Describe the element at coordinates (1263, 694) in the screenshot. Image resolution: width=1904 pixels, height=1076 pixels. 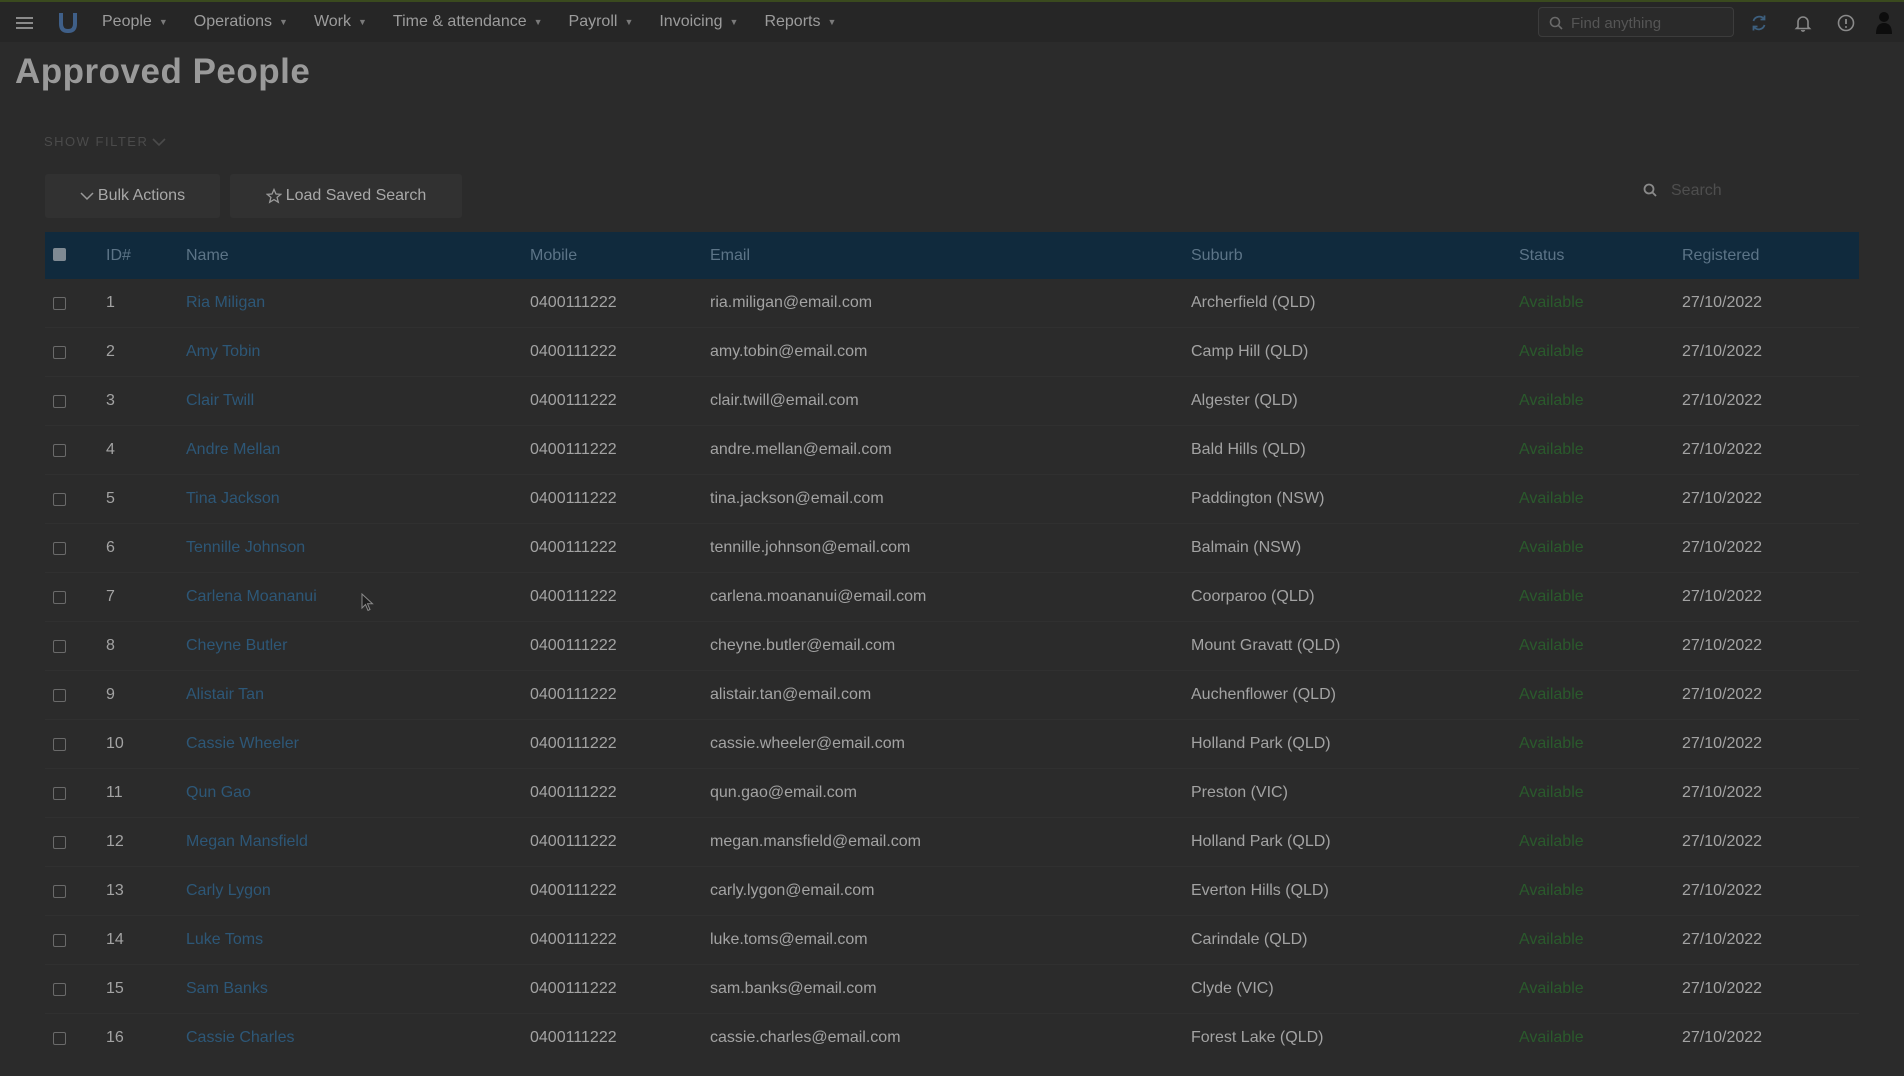
I see `row-suburb: Auchenflower (QLD)` at that location.